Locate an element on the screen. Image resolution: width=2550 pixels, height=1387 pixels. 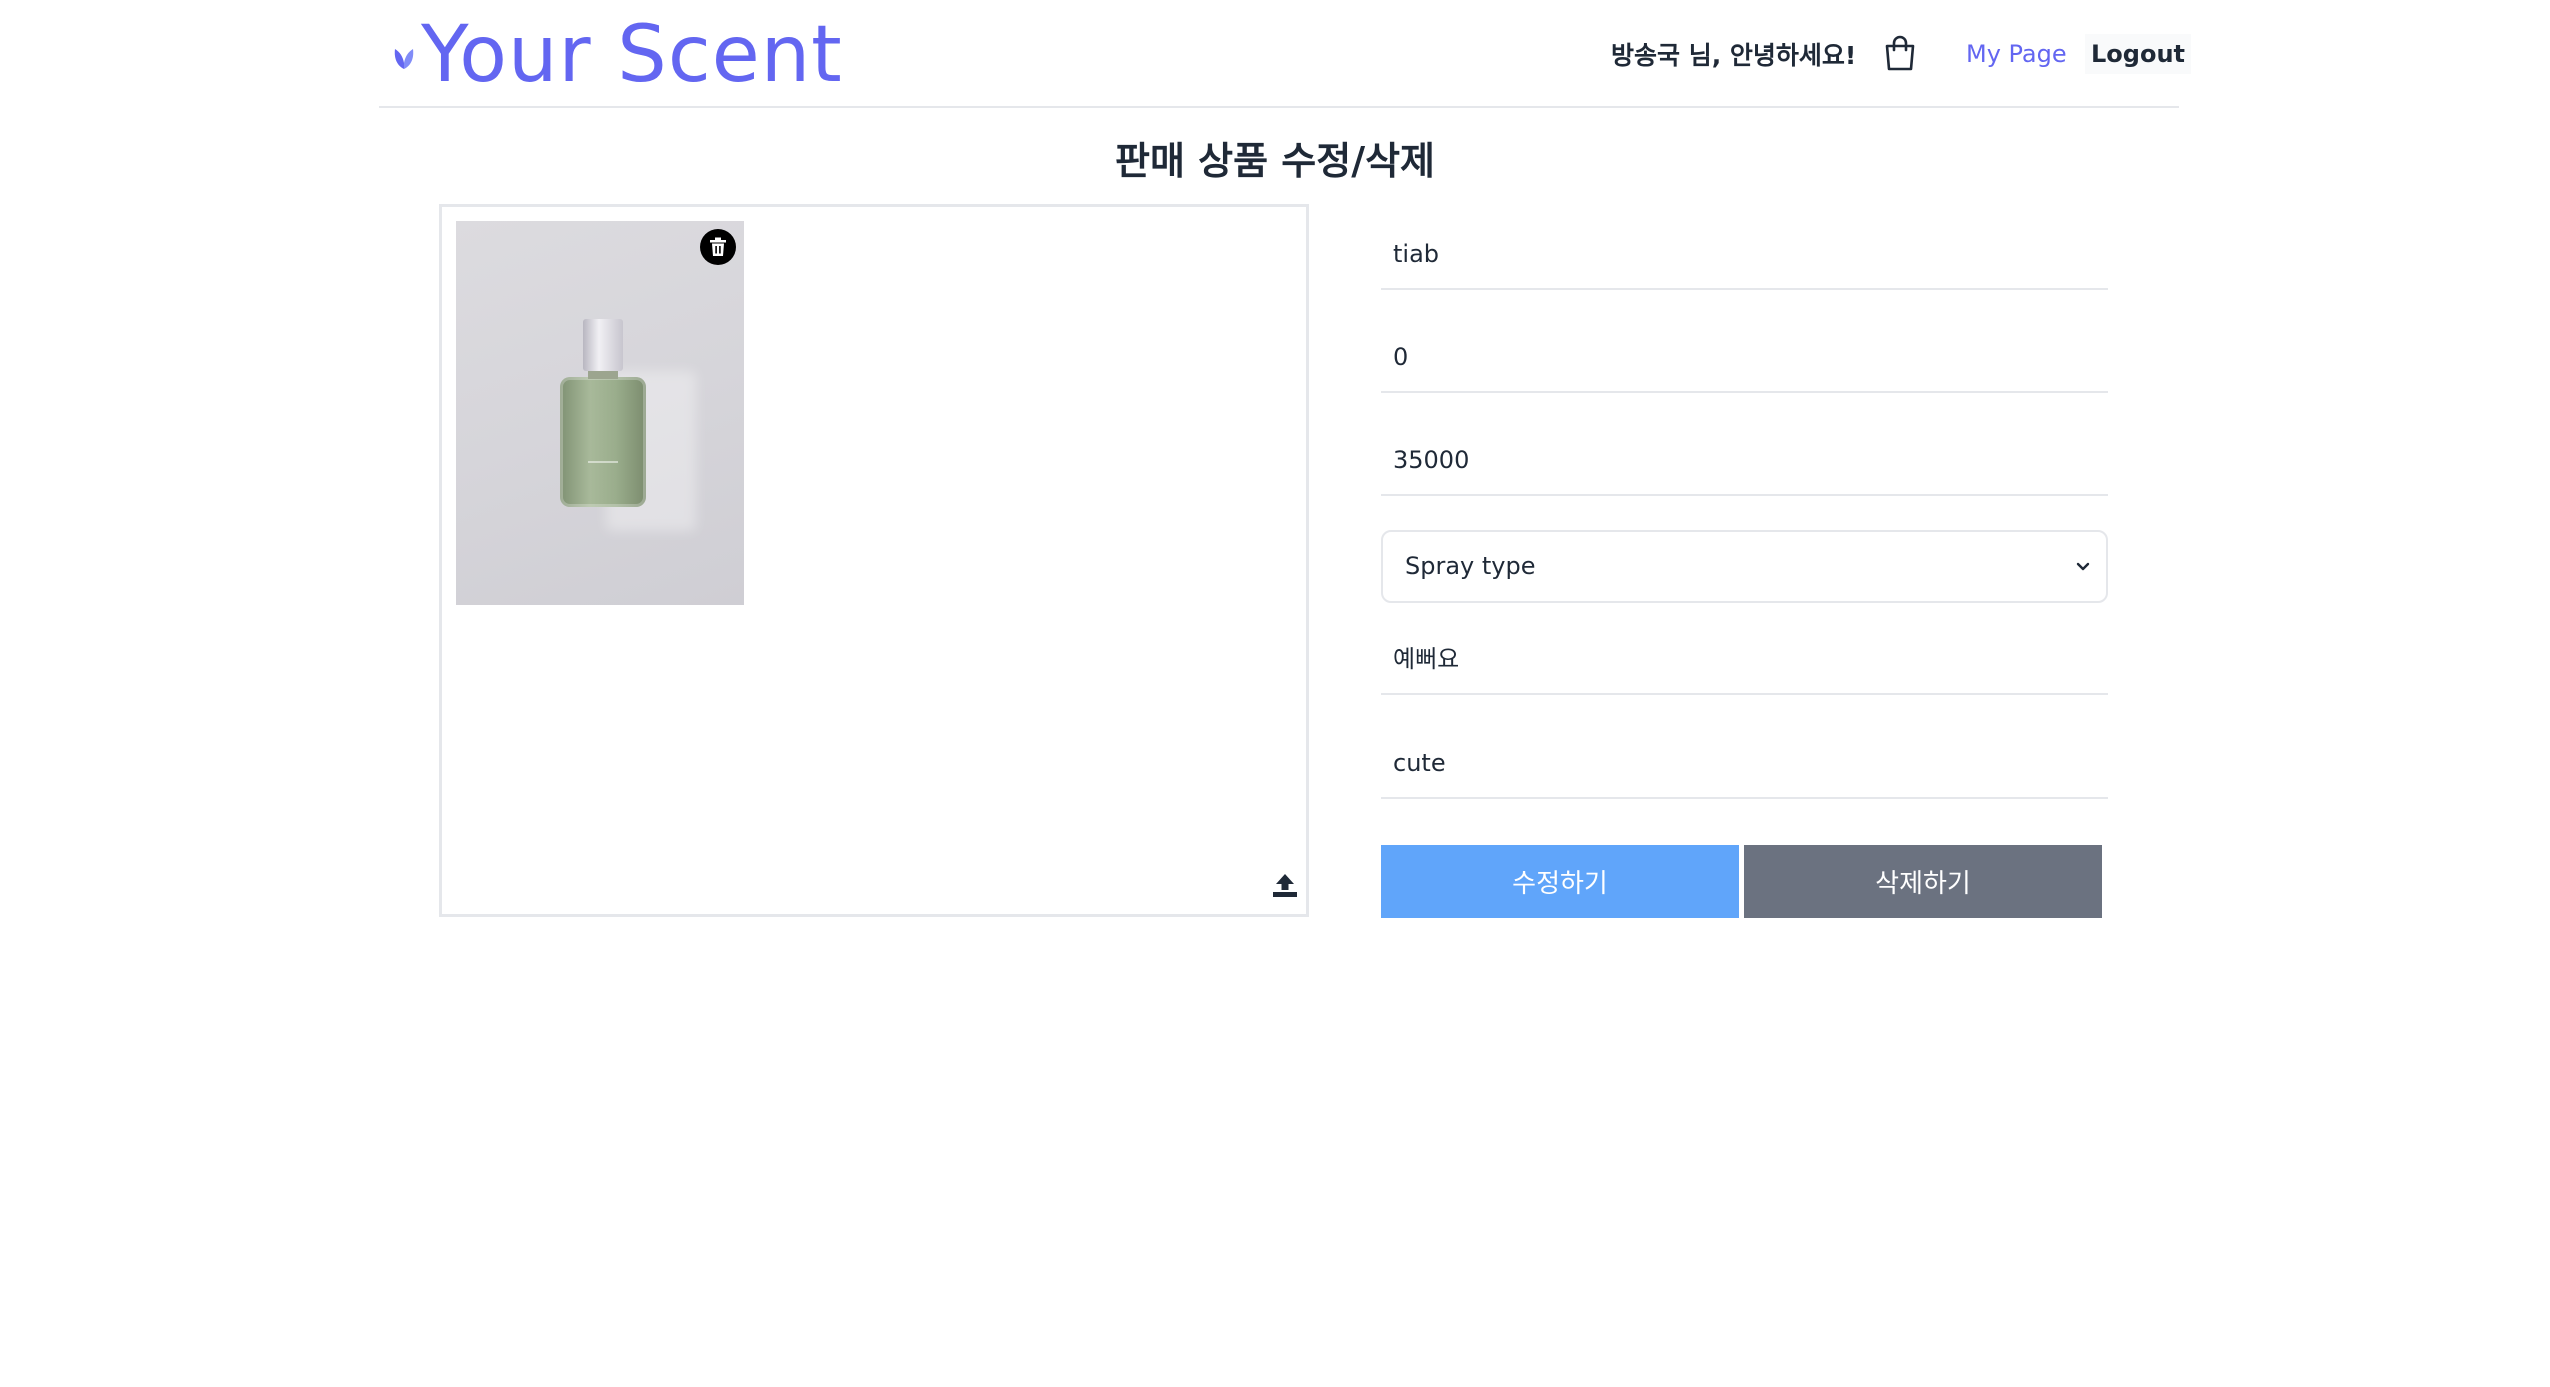
logout-button: Logout is located at coordinates (2138, 54).